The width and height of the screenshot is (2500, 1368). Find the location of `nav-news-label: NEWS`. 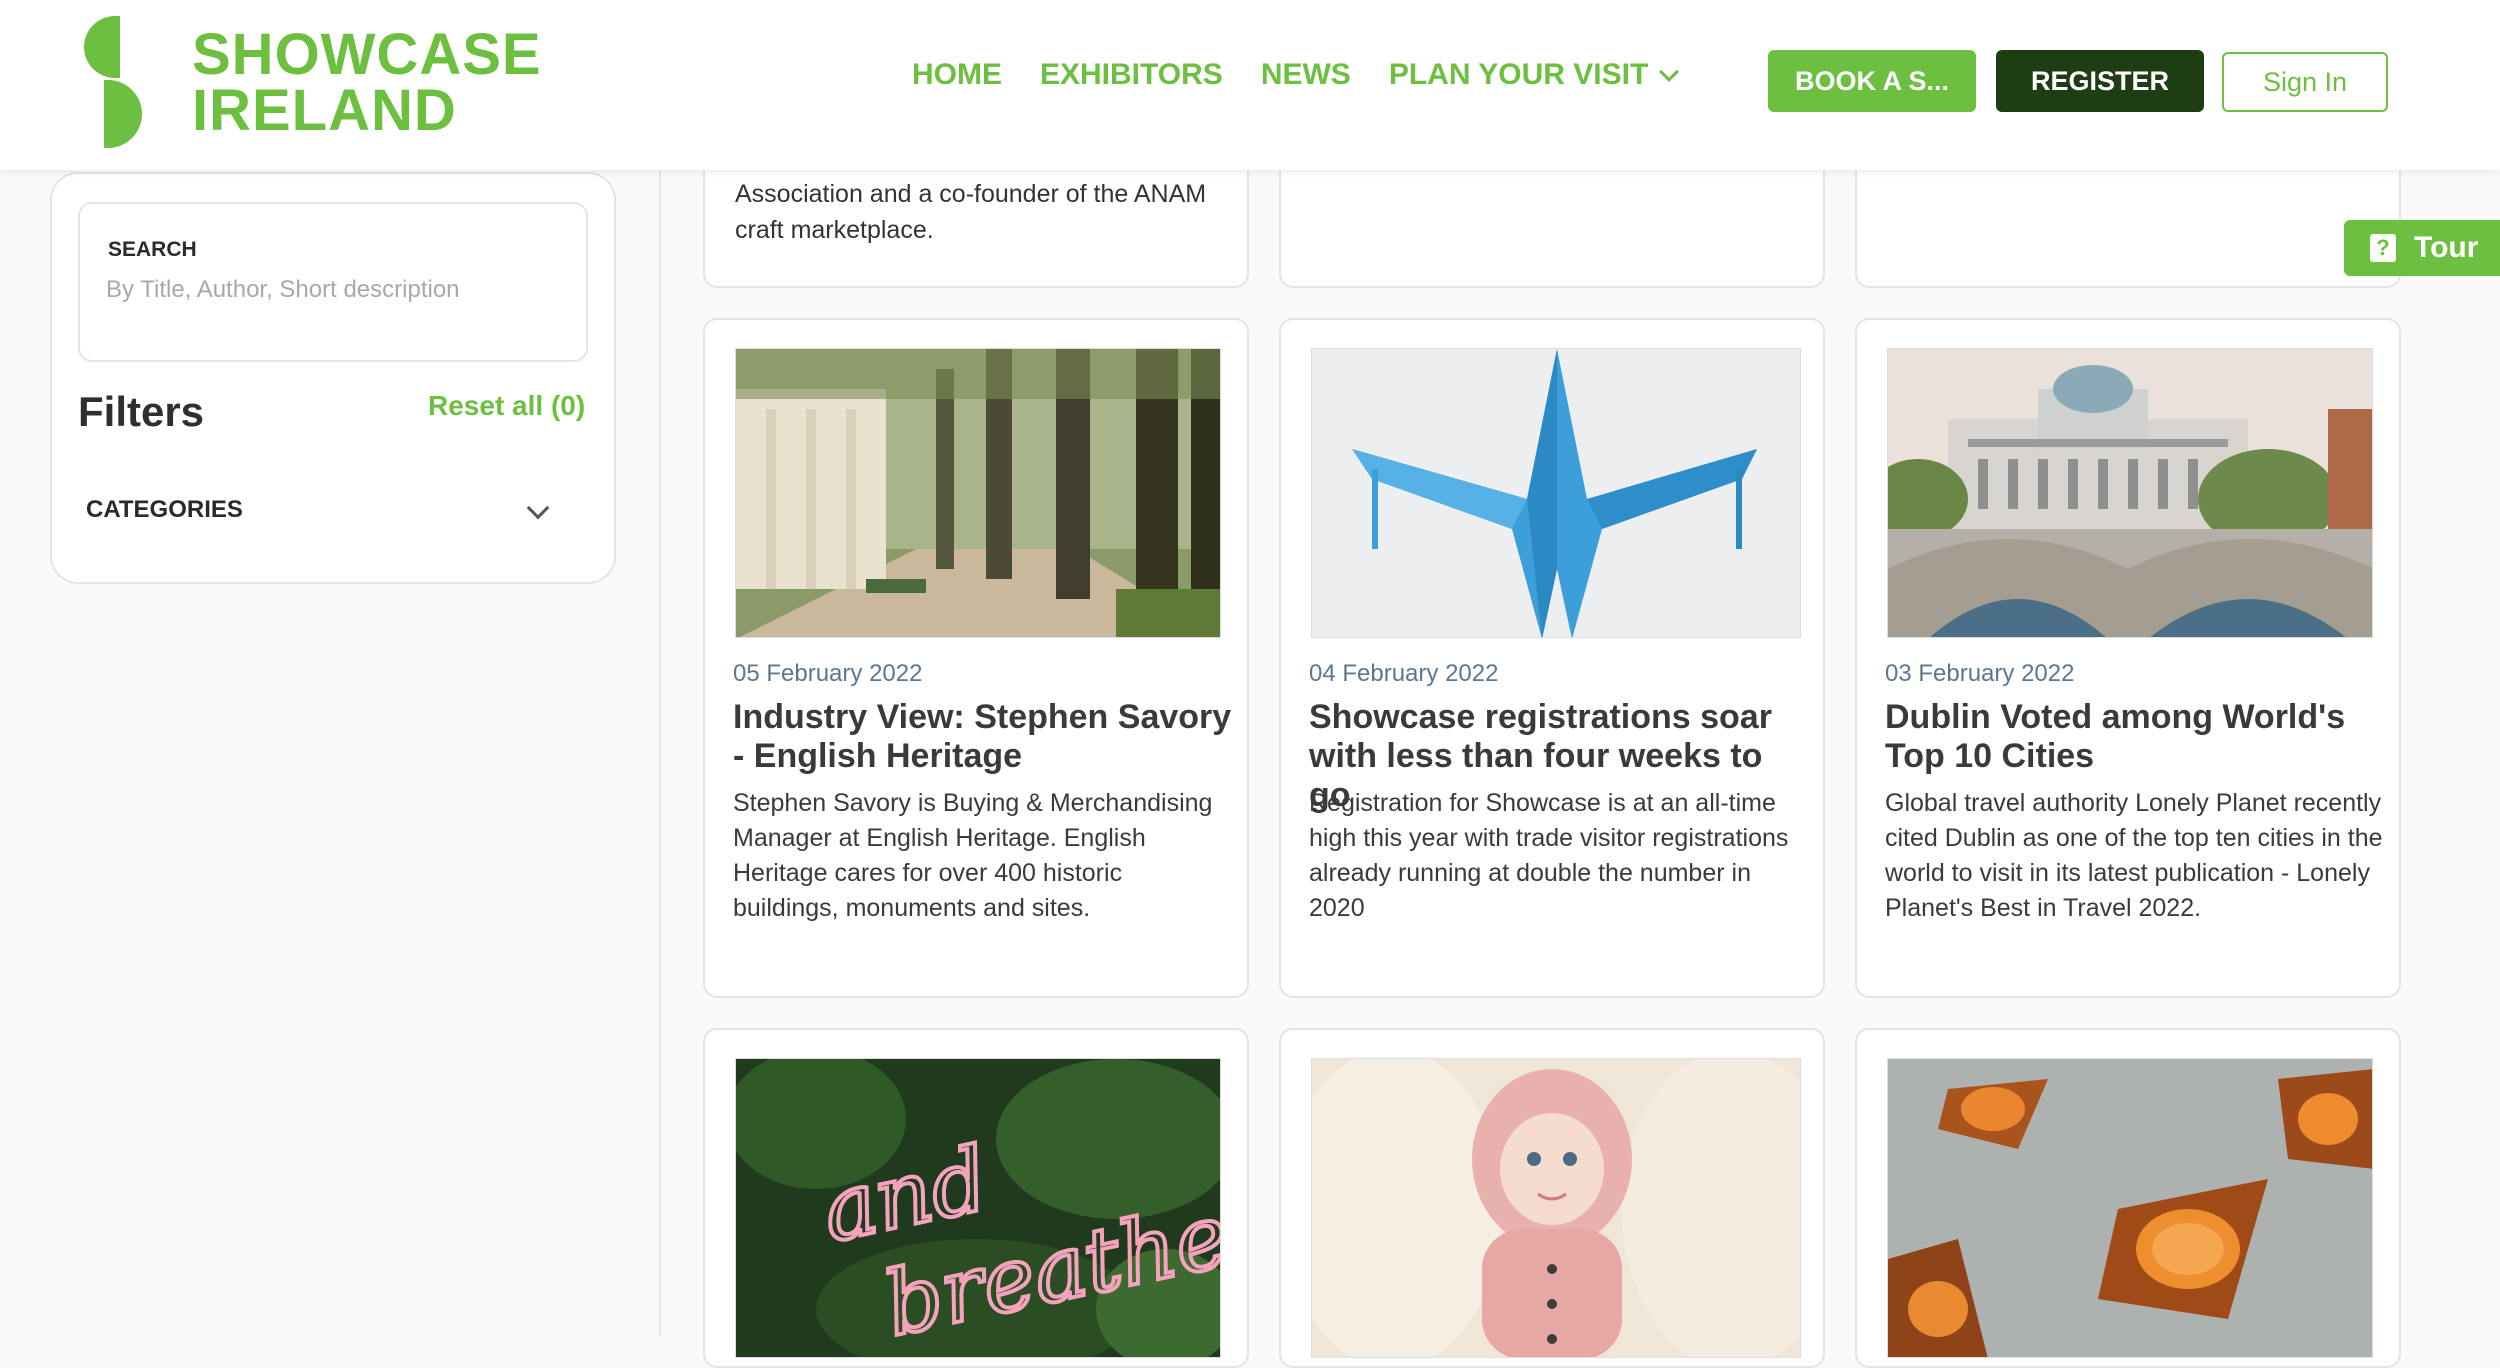

nav-news-label: NEWS is located at coordinates (1305, 74).